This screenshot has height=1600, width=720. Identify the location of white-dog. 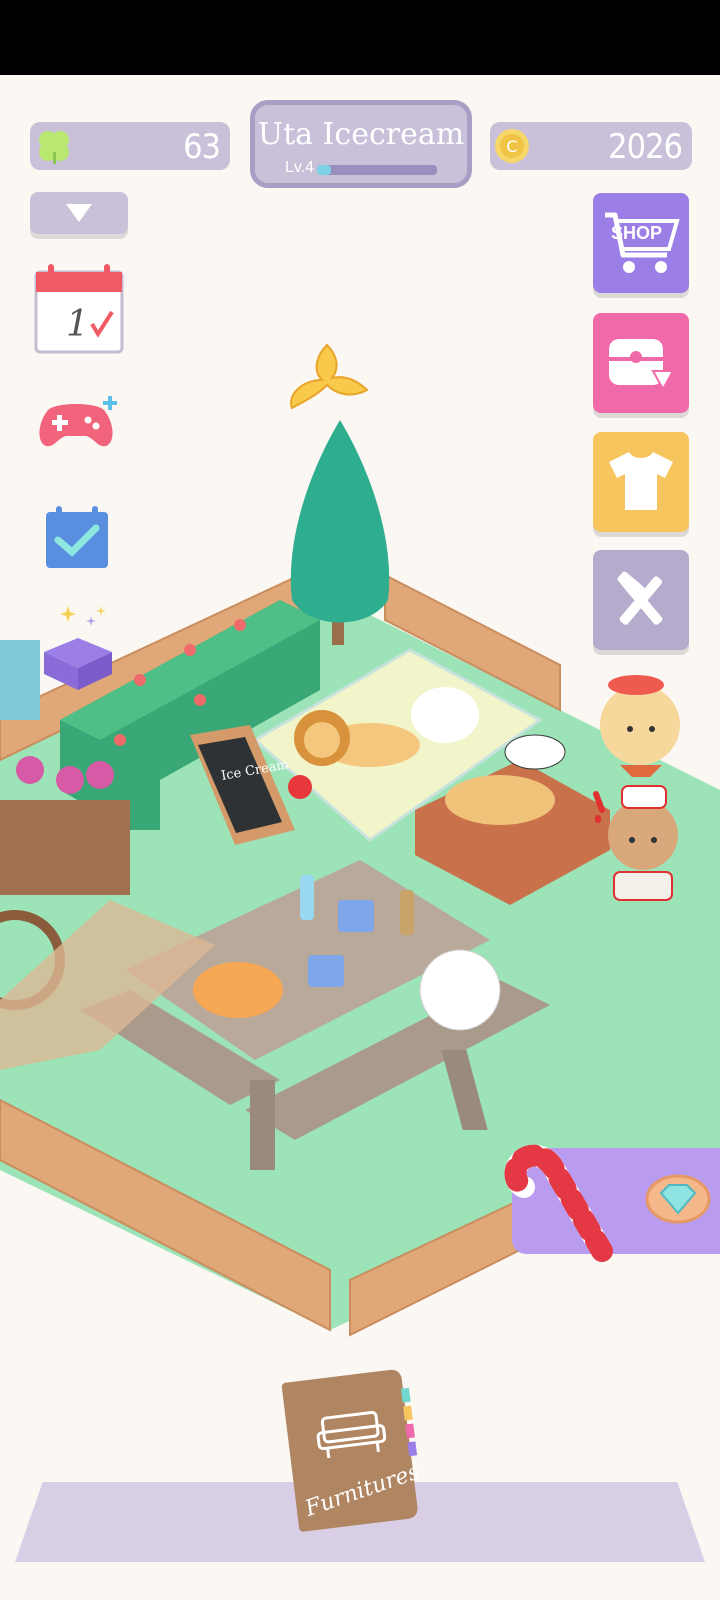
(460, 990).